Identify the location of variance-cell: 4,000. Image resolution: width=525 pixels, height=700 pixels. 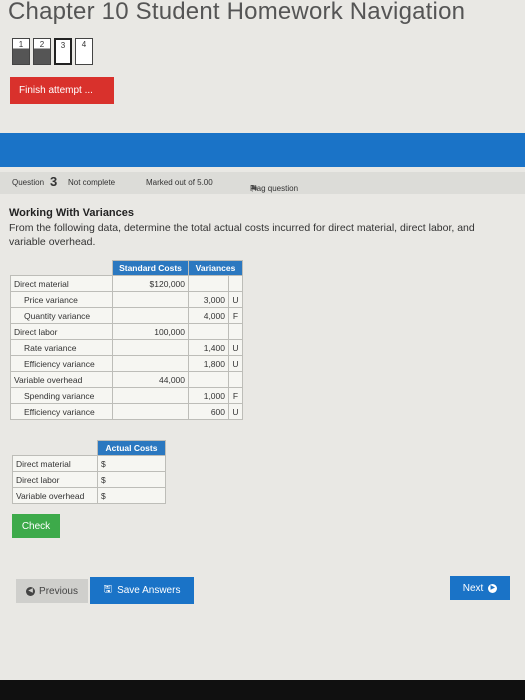
(208, 315).